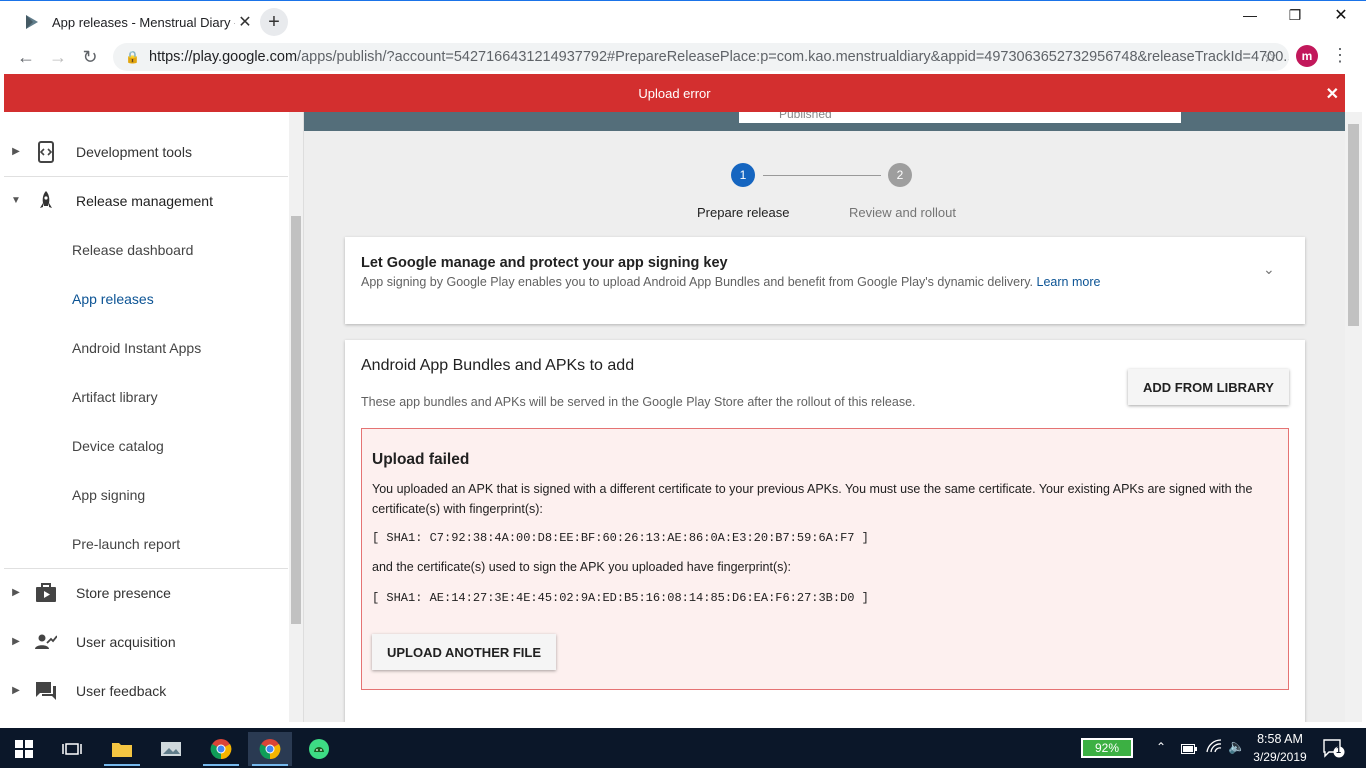 This screenshot has height=768, width=1366. I want to click on sidebar-item-release-dashboard: Release dashboard, so click(132, 250).